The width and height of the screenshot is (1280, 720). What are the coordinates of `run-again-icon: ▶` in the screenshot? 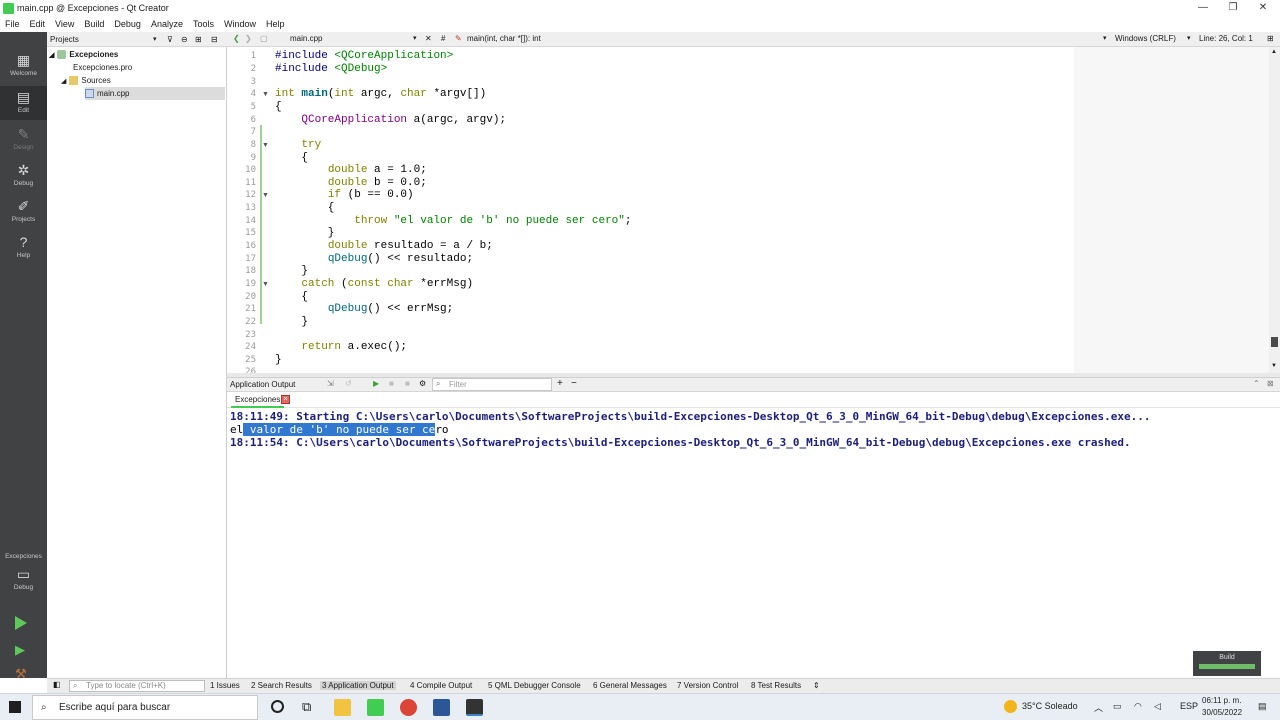 It's located at (376, 383).